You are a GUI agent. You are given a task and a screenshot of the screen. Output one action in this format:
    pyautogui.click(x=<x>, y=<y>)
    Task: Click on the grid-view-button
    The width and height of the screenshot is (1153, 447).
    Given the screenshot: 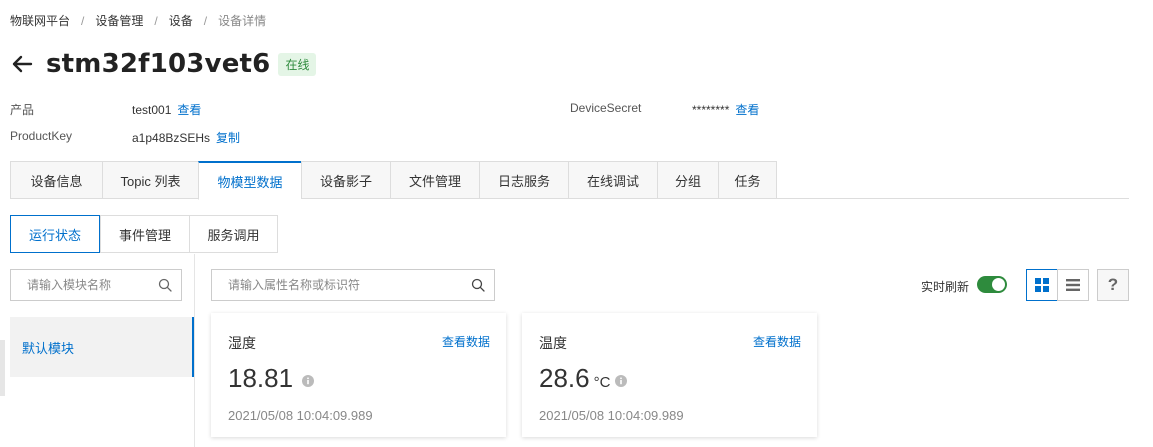 What is the action you would take?
    pyautogui.click(x=1042, y=285)
    